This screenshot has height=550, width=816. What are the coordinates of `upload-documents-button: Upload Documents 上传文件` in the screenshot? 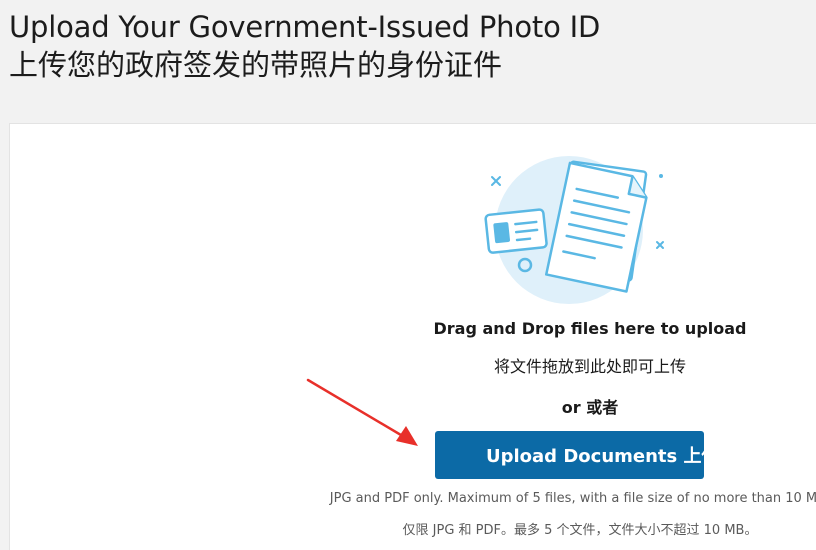 It's located at (569, 455).